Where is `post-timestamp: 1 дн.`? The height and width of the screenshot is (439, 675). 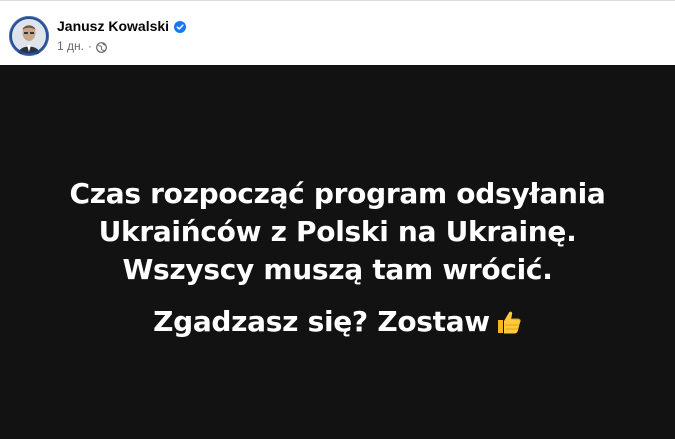 post-timestamp: 1 дн. is located at coordinates (70, 46).